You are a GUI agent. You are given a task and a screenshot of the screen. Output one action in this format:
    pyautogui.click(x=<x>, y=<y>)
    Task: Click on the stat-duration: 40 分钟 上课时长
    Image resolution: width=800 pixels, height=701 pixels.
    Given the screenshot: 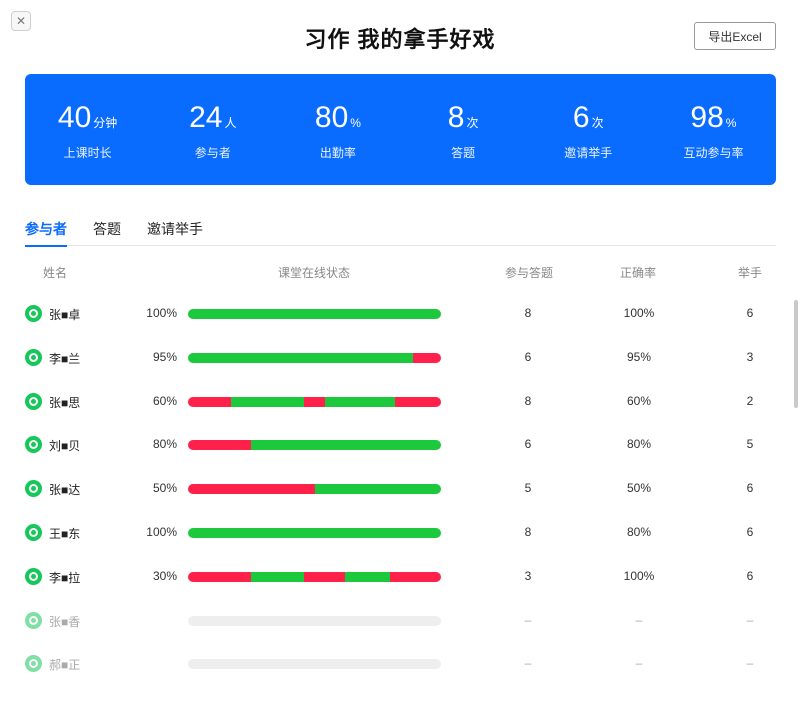 What is the action you would take?
    pyautogui.click(x=87, y=129)
    